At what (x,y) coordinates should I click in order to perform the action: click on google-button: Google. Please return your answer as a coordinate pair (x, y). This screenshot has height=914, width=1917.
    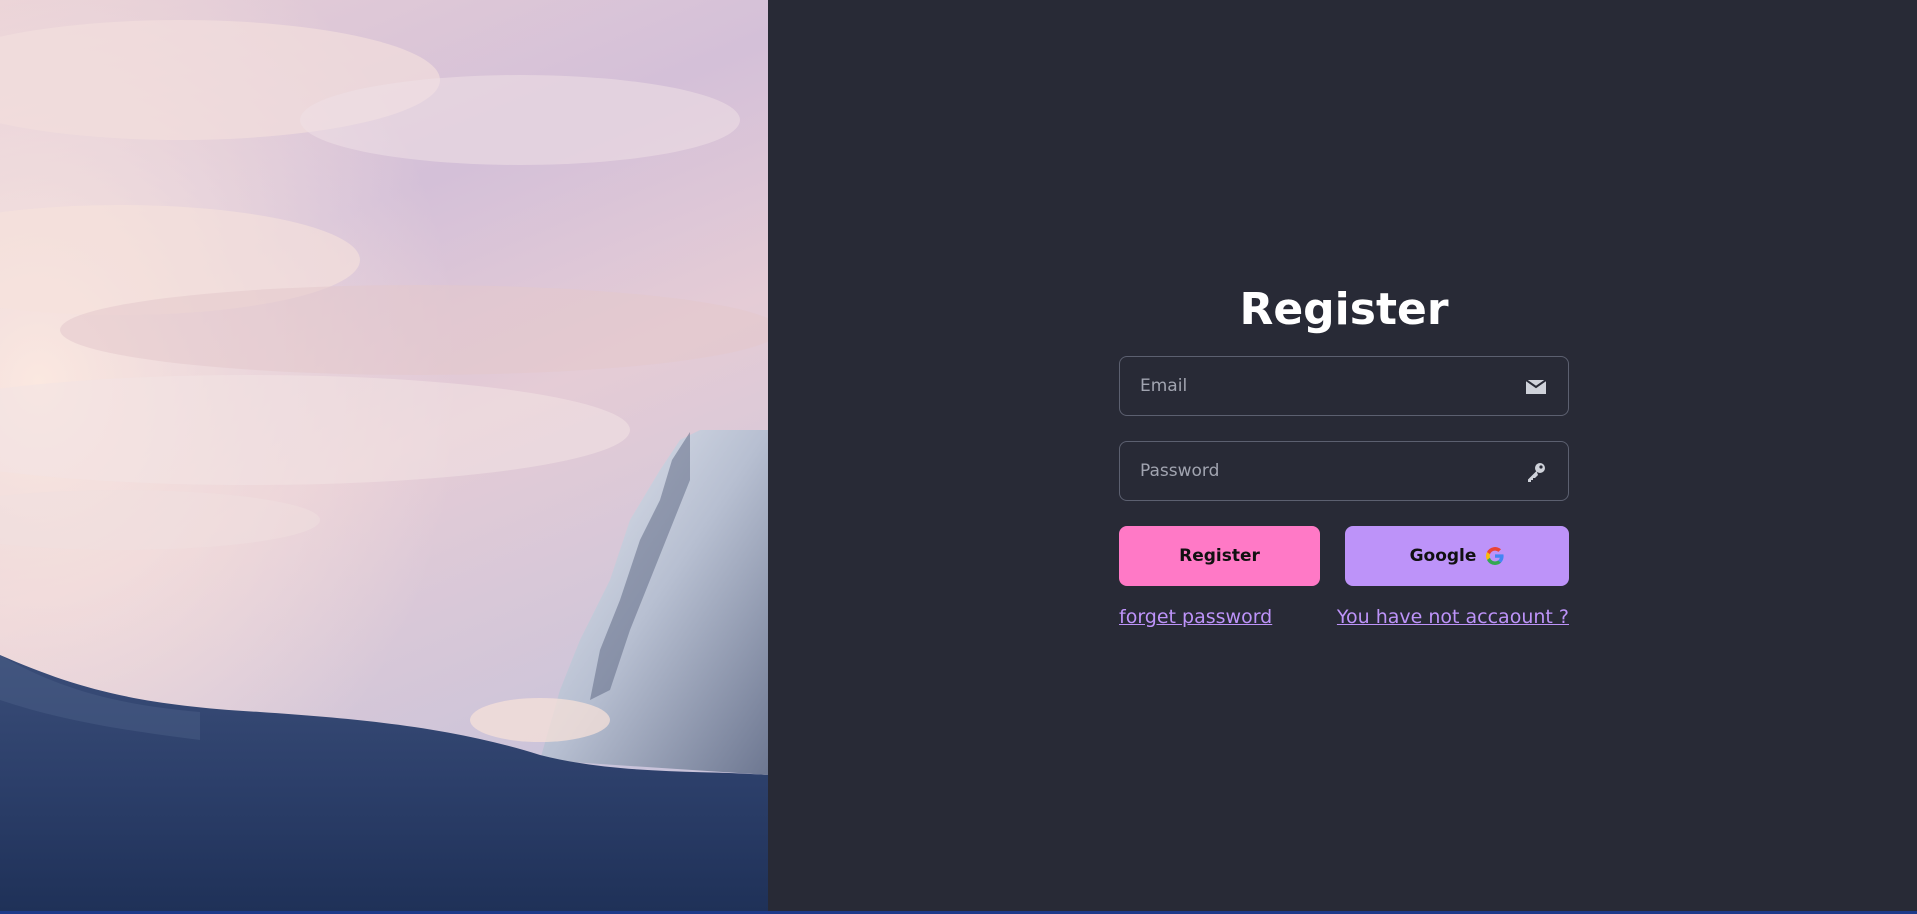
    Looking at the image, I should click on (1457, 556).